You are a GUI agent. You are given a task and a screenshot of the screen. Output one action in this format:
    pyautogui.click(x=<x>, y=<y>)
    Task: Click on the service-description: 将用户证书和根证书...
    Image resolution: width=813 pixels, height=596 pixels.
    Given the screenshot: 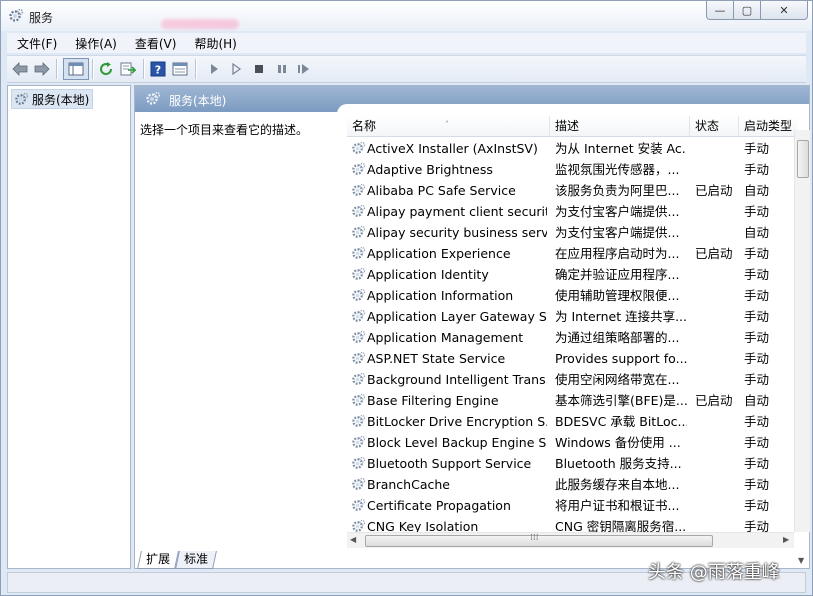 What is the action you would take?
    pyautogui.click(x=617, y=505)
    